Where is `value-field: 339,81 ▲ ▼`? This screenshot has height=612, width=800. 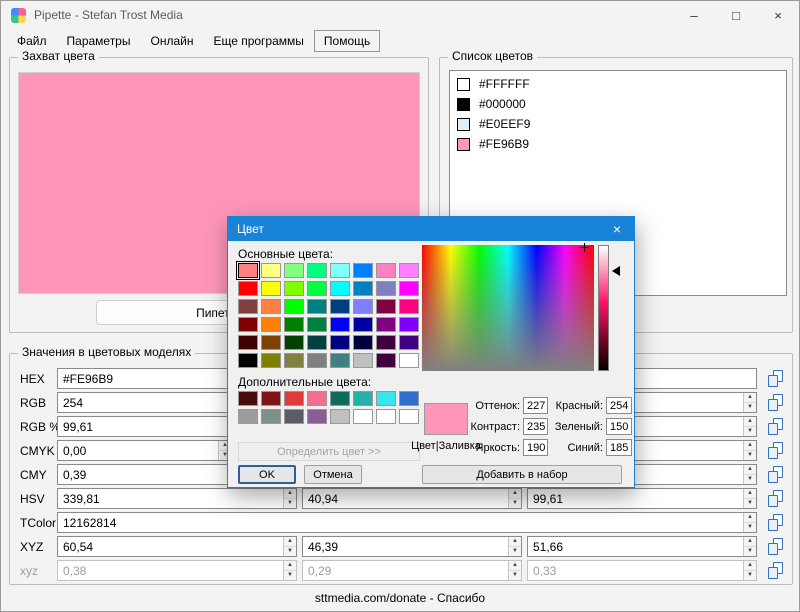 value-field: 339,81 ▲ ▼ is located at coordinates (177, 498).